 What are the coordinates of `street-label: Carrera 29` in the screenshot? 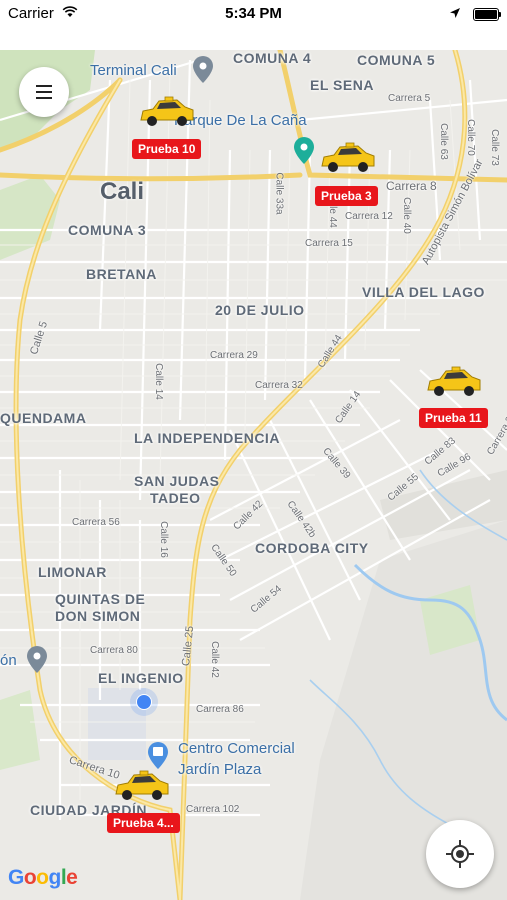 It's located at (234, 355).